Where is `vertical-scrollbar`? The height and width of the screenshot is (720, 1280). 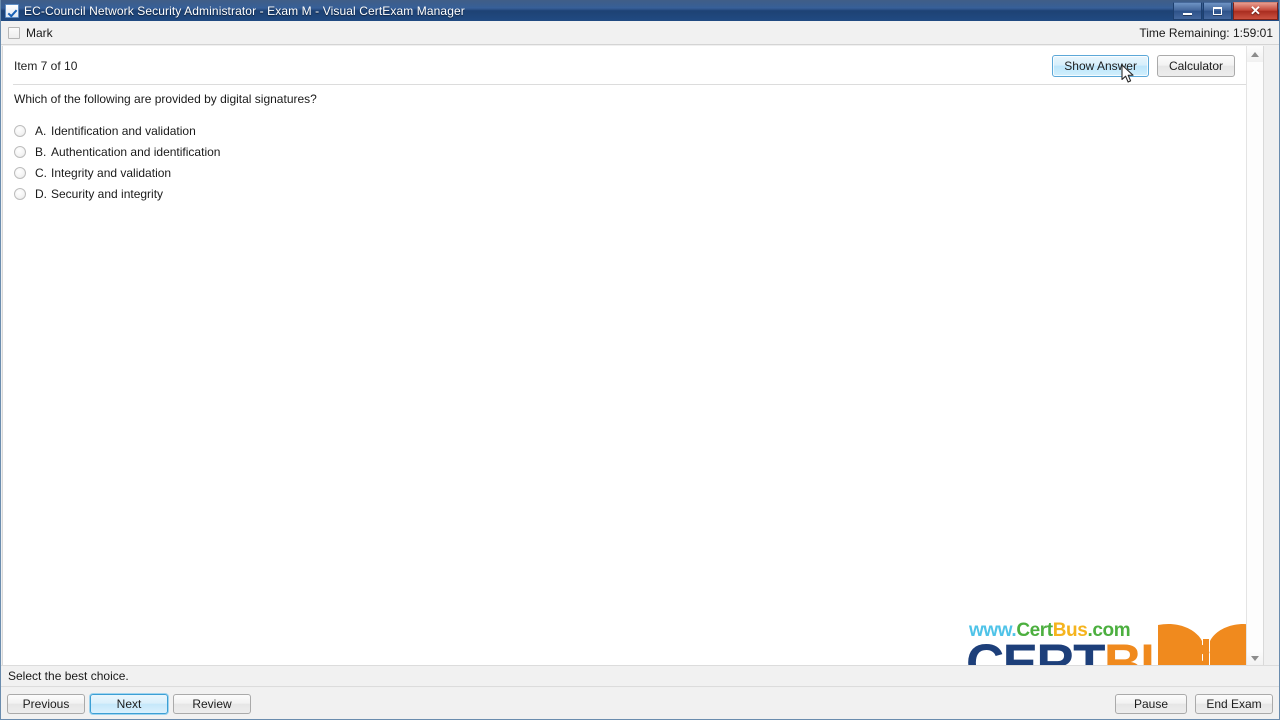
vertical-scrollbar is located at coordinates (1254, 356).